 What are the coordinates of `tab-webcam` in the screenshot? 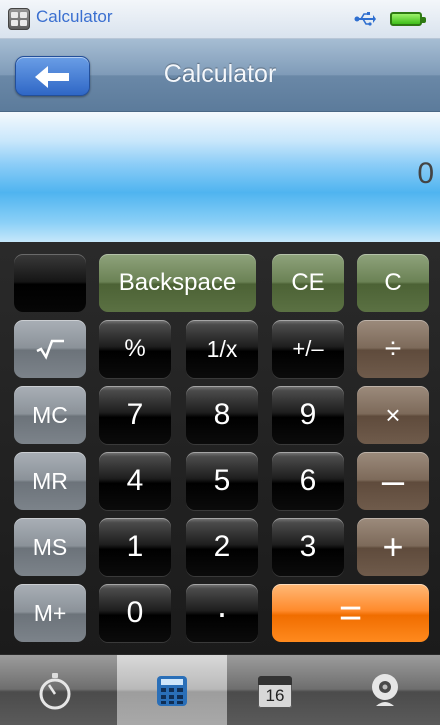 It's located at (385, 690).